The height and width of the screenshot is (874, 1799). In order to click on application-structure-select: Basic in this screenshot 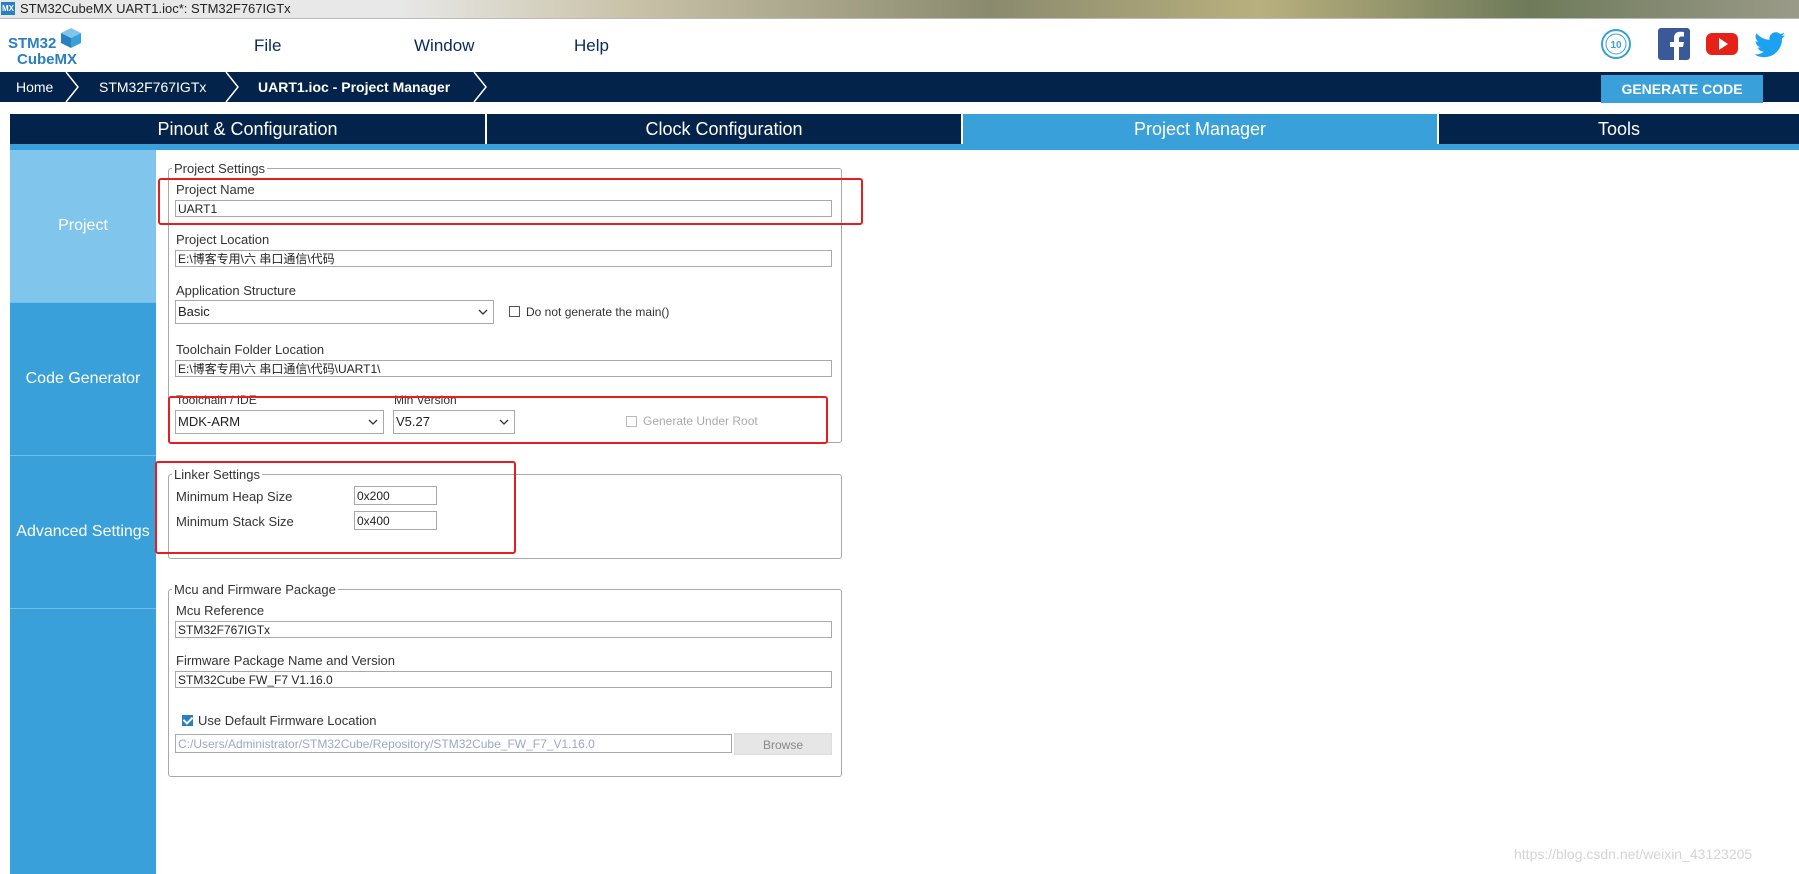, I will do `click(334, 312)`.